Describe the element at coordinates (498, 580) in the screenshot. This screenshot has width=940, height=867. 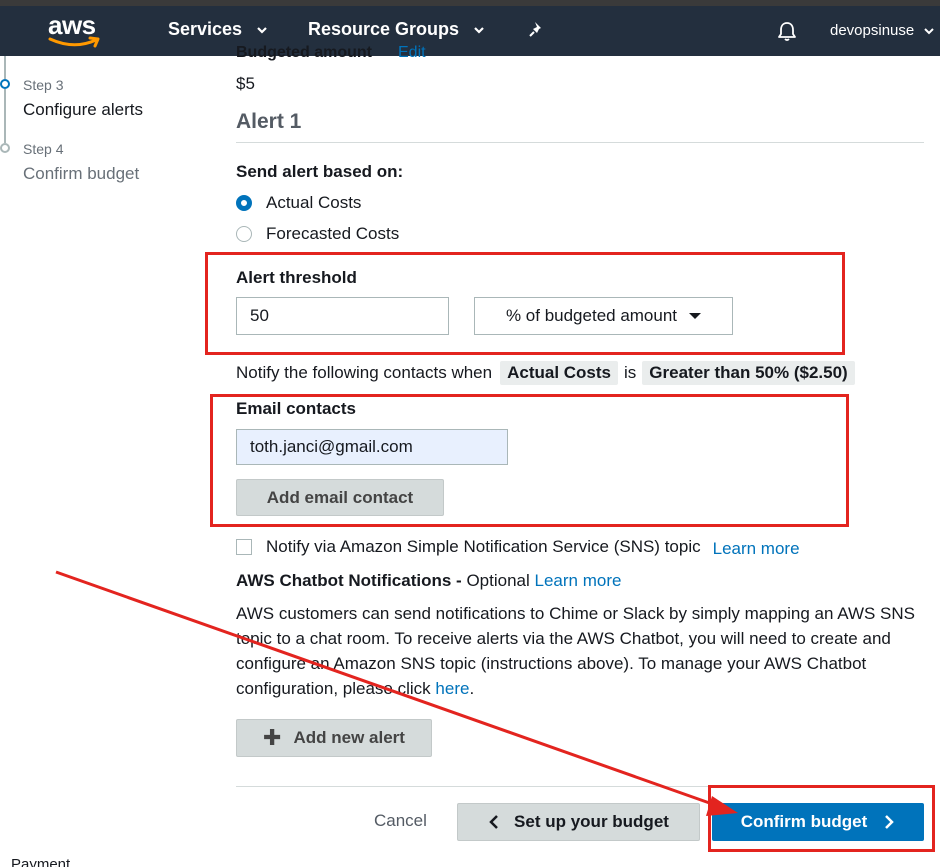
I see `chatbot-optional: Optional` at that location.